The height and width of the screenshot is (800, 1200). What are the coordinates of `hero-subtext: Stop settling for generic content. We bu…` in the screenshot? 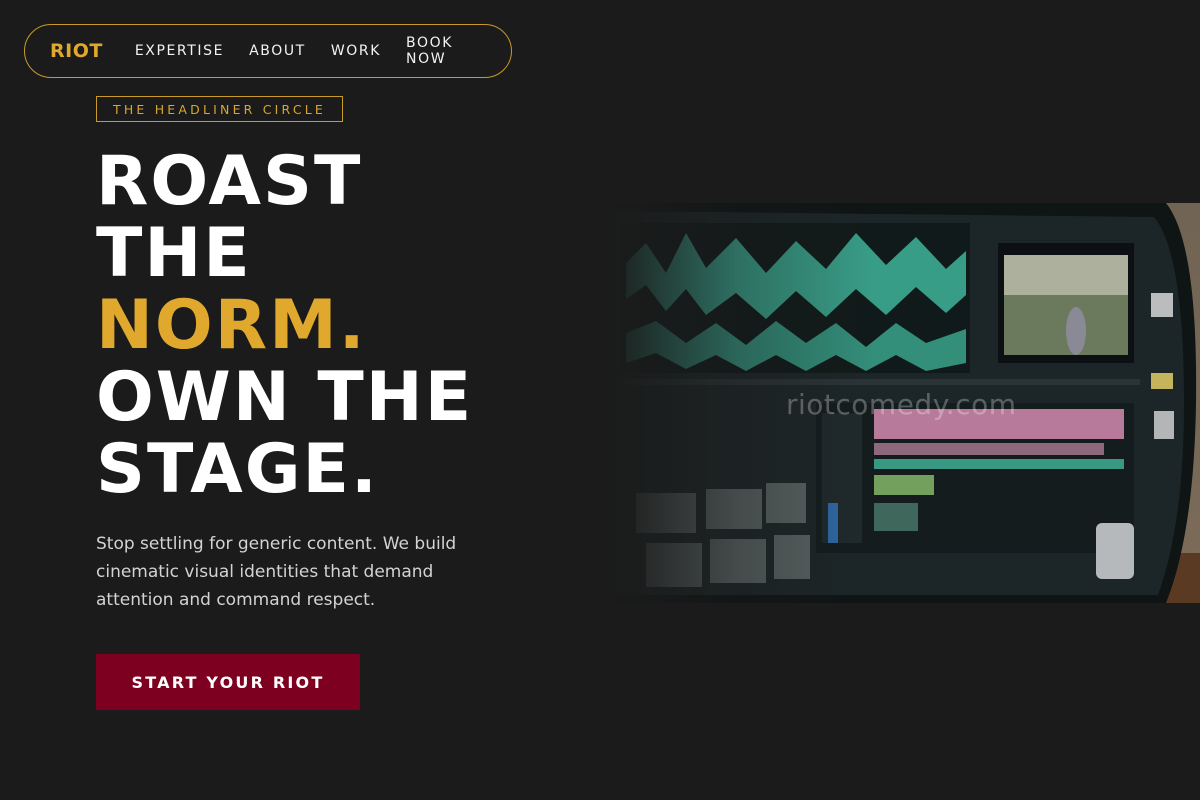 It's located at (276, 572).